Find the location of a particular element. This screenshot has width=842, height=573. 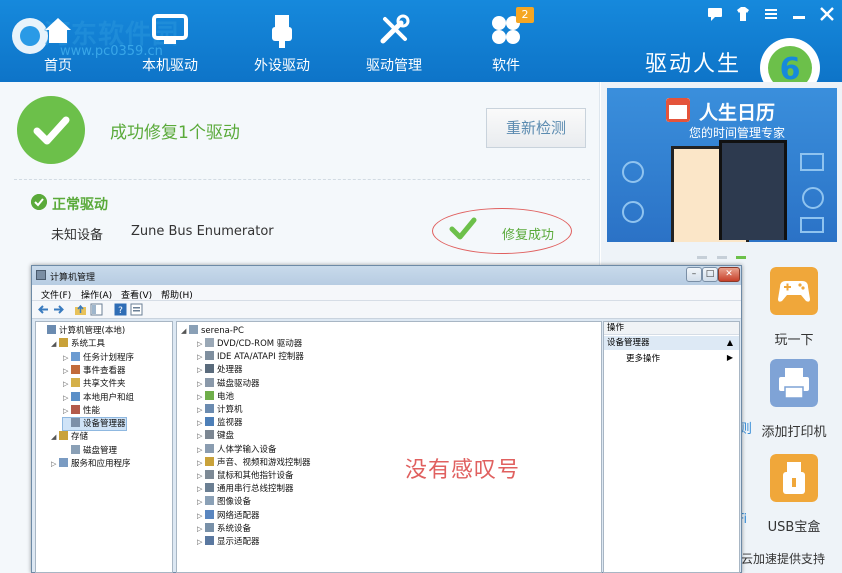

tree-item: ▷ 本地用户和组 is located at coordinates (98, 397).